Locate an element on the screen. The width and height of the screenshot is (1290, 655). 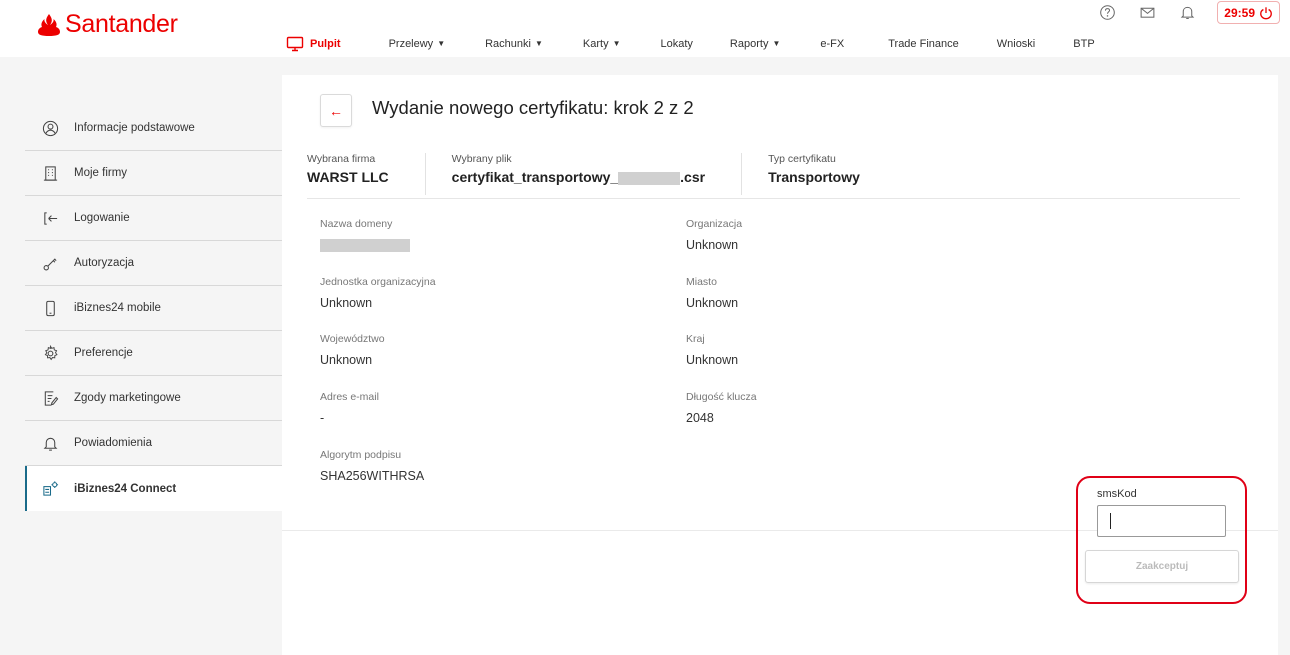
nav-item-wnioski: Wnioski is located at coordinates (1016, 43).